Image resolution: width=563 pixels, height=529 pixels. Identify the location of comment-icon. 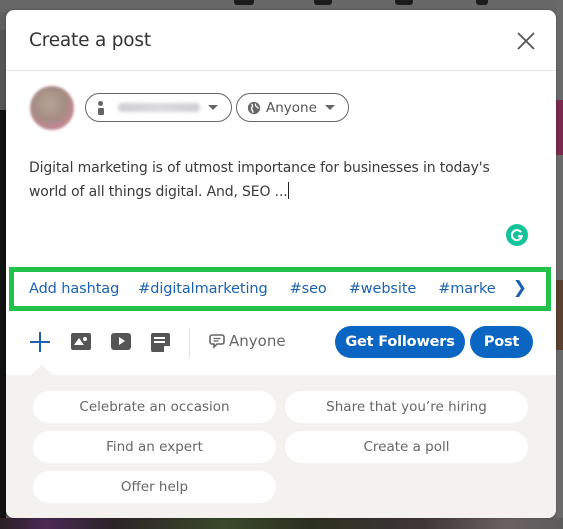
(217, 341).